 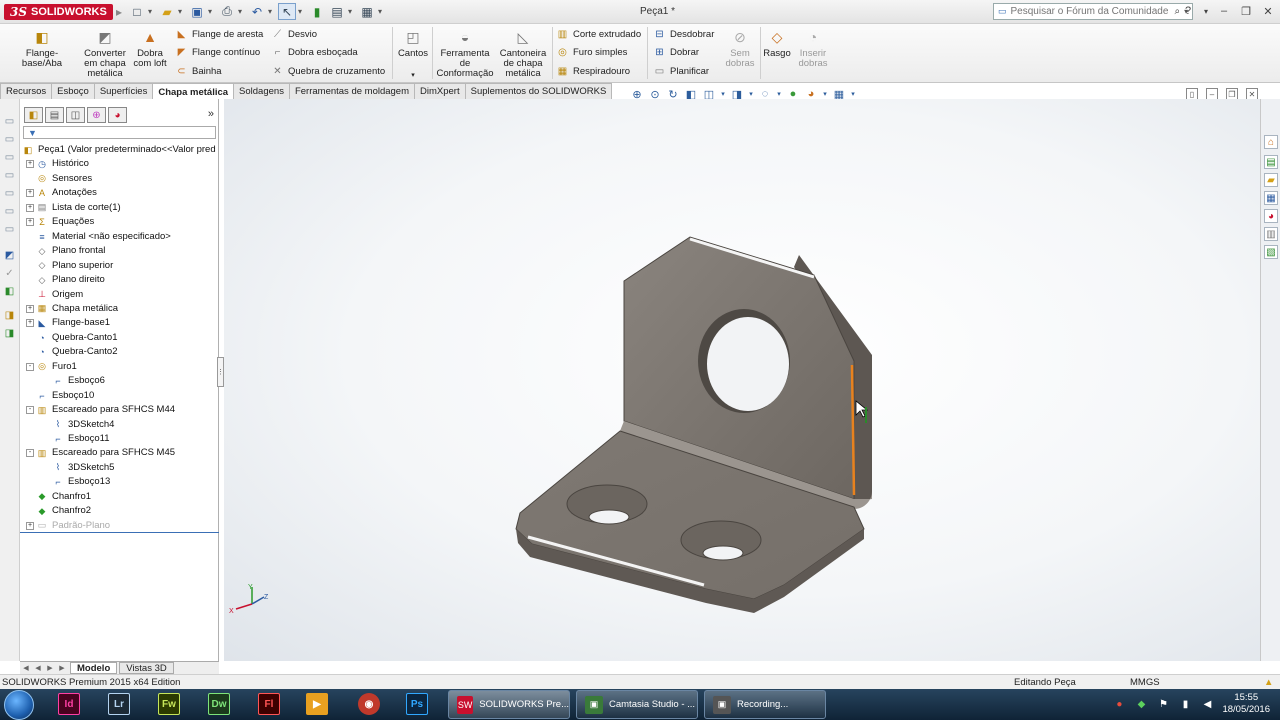 I want to click on tree-item: ⌐ Esboço10, so click(x=119, y=396).